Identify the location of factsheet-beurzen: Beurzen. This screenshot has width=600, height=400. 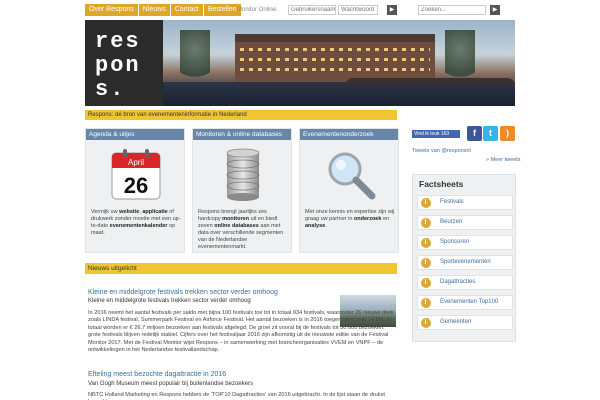
(465, 222).